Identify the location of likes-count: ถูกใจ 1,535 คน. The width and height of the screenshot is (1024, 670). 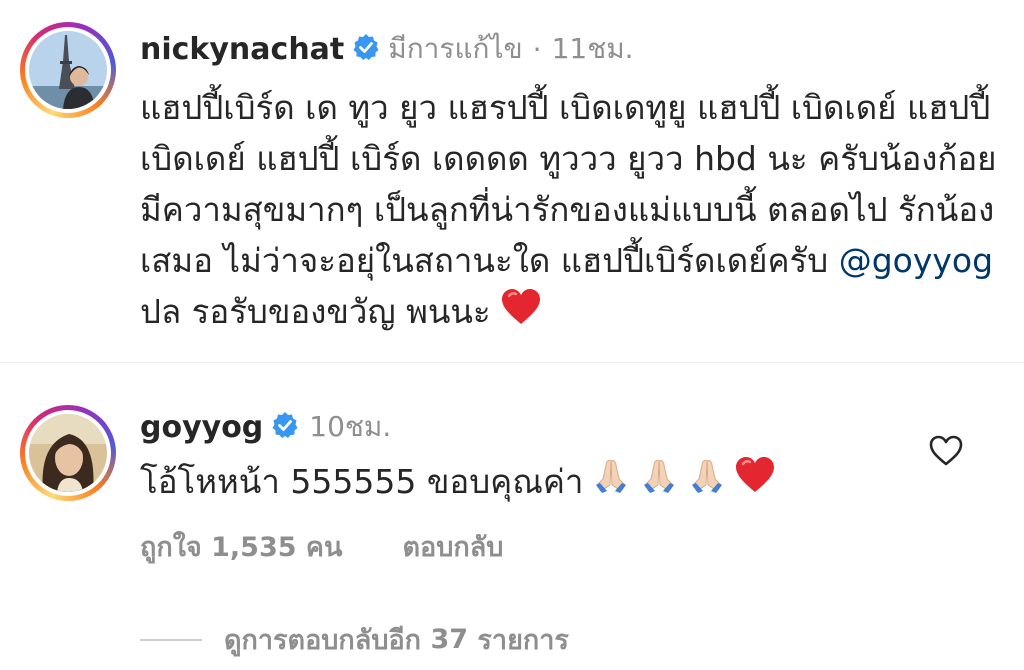
(241, 546).